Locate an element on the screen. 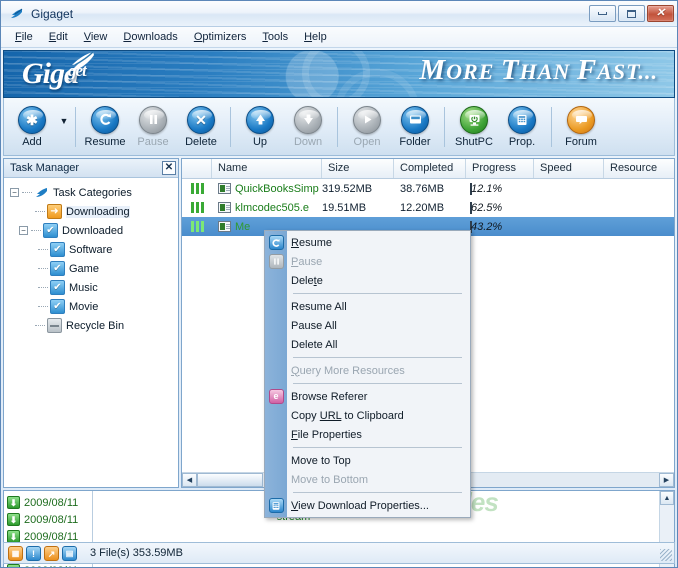  resume-button: Resume is located at coordinates (105, 127).